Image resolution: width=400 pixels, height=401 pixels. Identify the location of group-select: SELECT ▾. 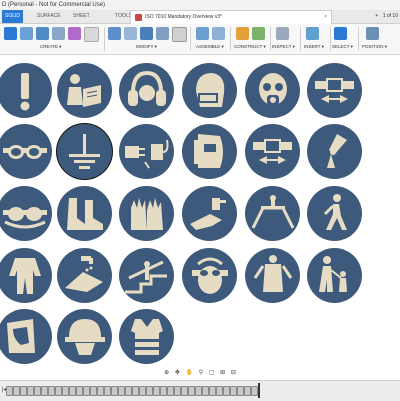
(342, 47).